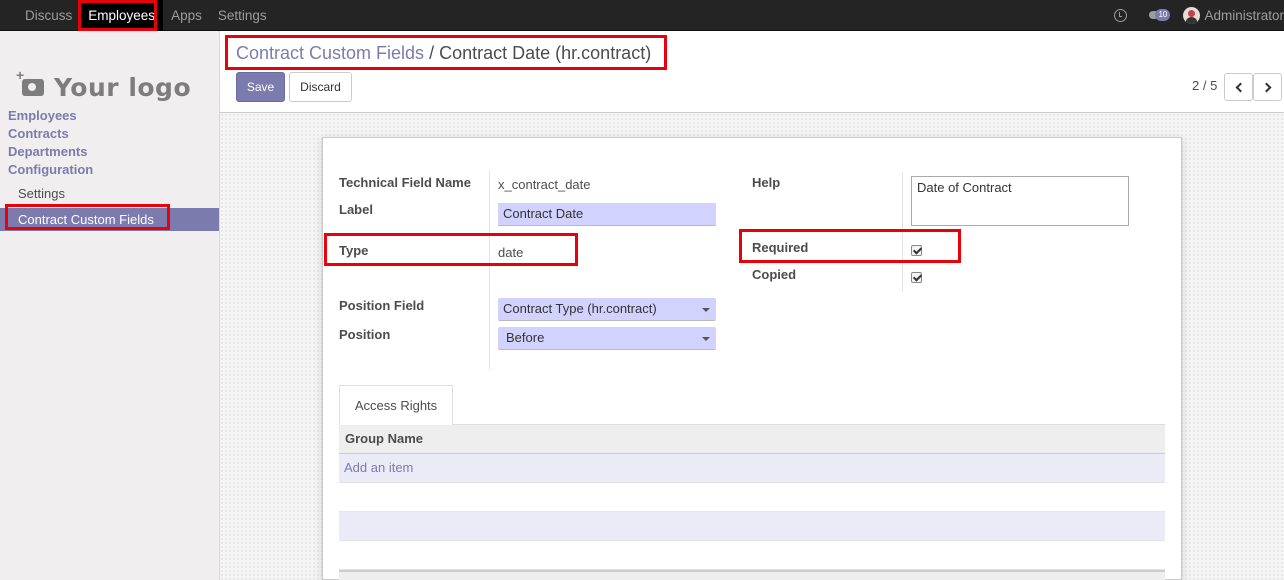  What do you see at coordinates (260, 87) in the screenshot?
I see `save-button: Save` at bounding box center [260, 87].